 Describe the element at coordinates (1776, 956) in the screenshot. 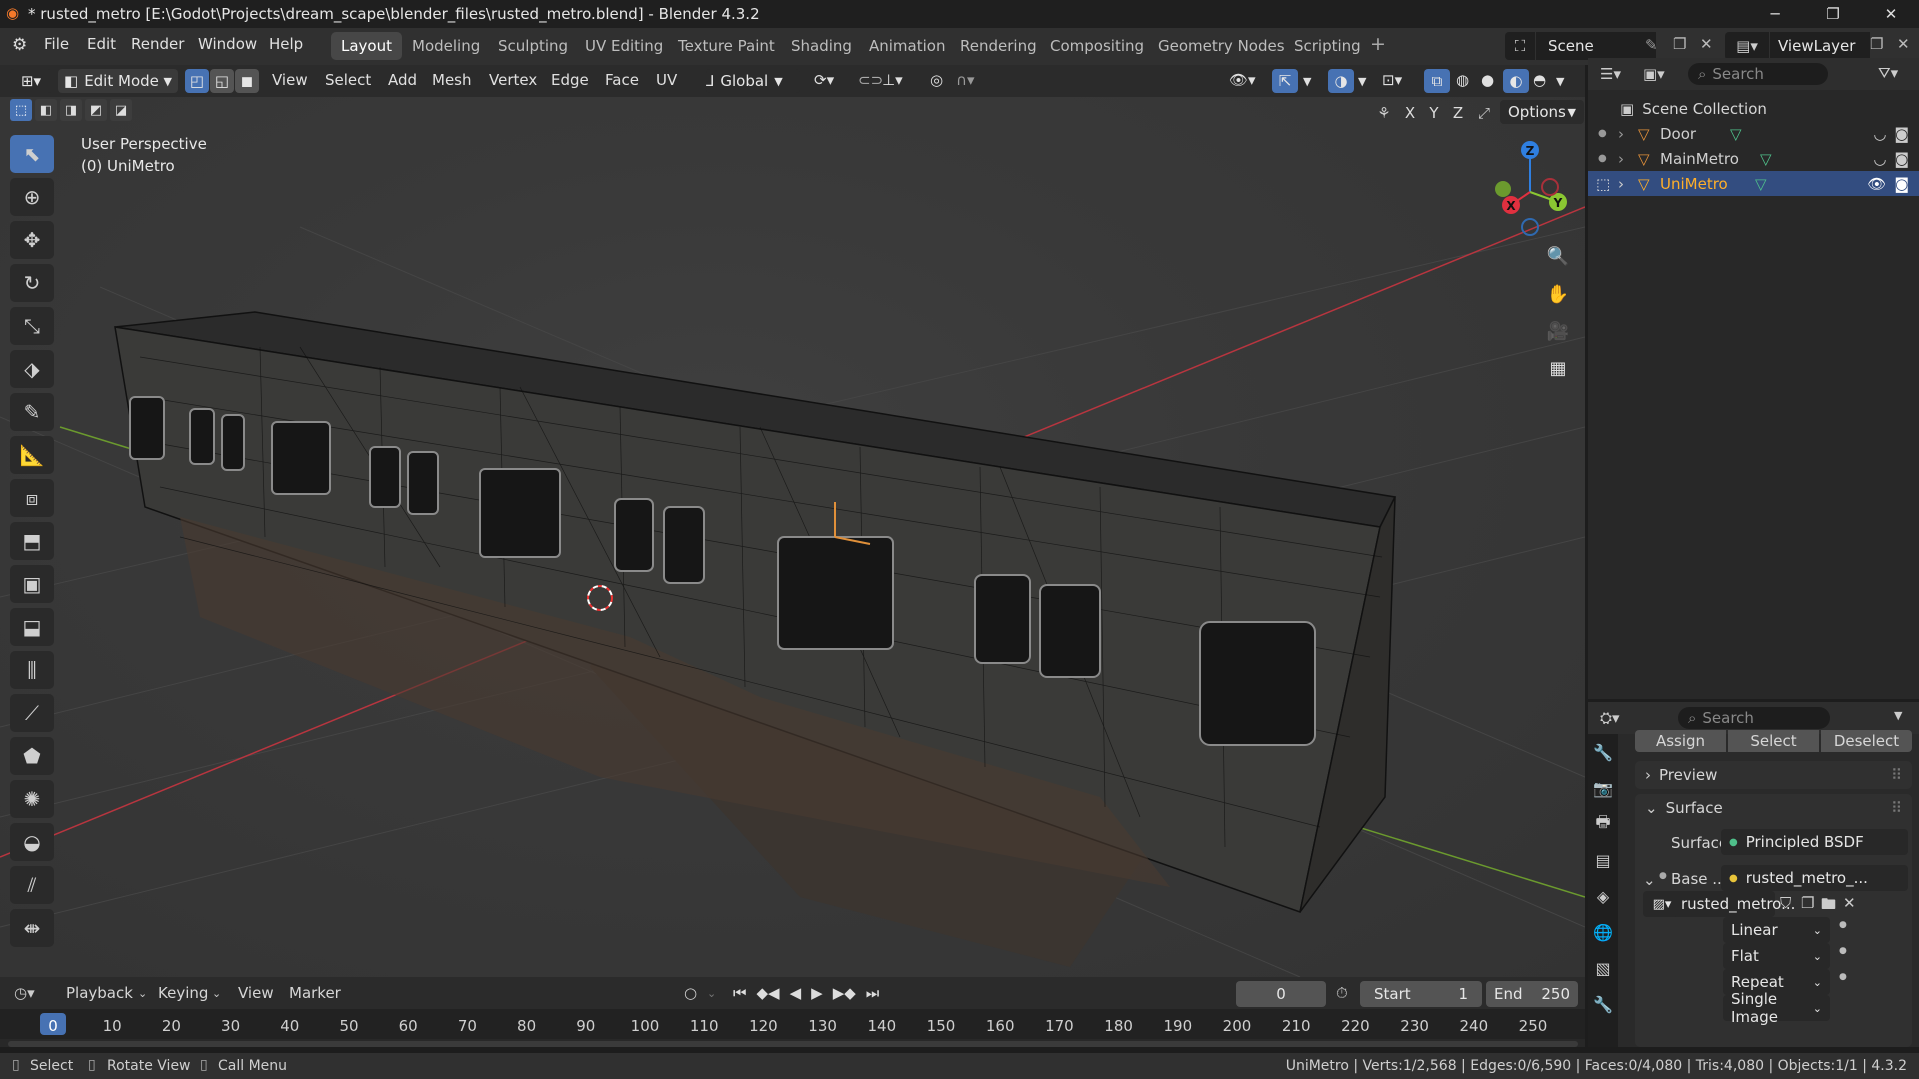

I see `projection-dropdown: Flat ⌄` at that location.